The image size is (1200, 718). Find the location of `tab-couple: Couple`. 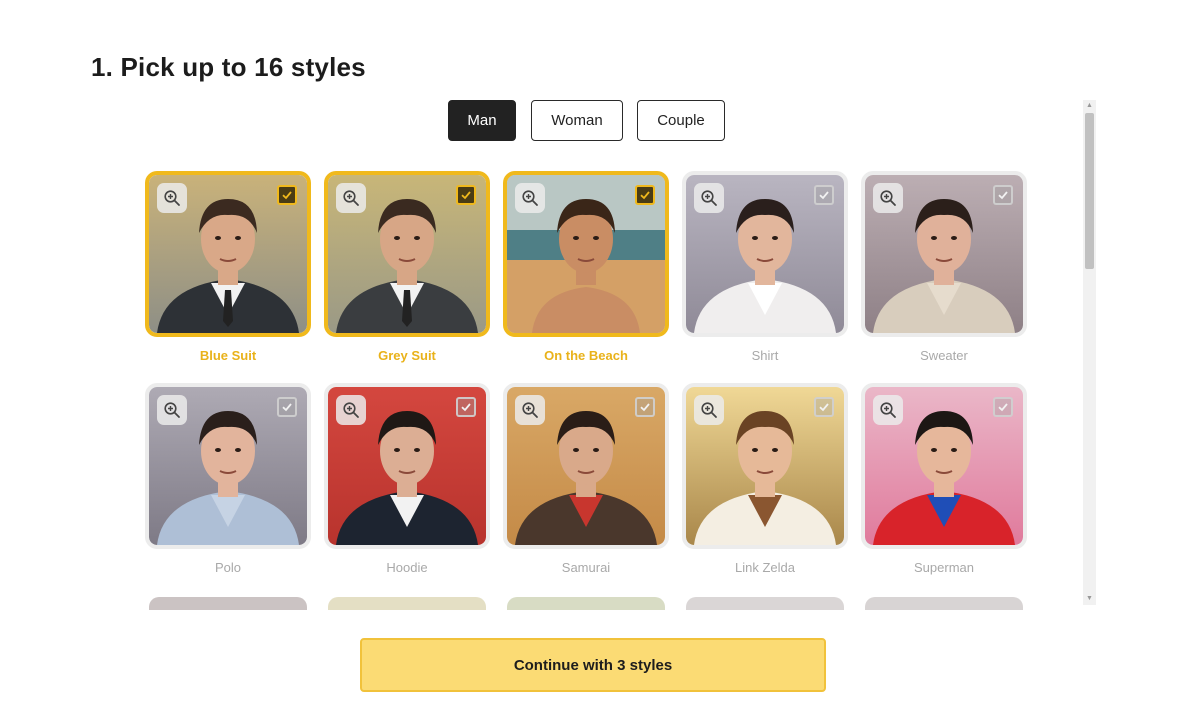

tab-couple: Couple is located at coordinates (681, 120).